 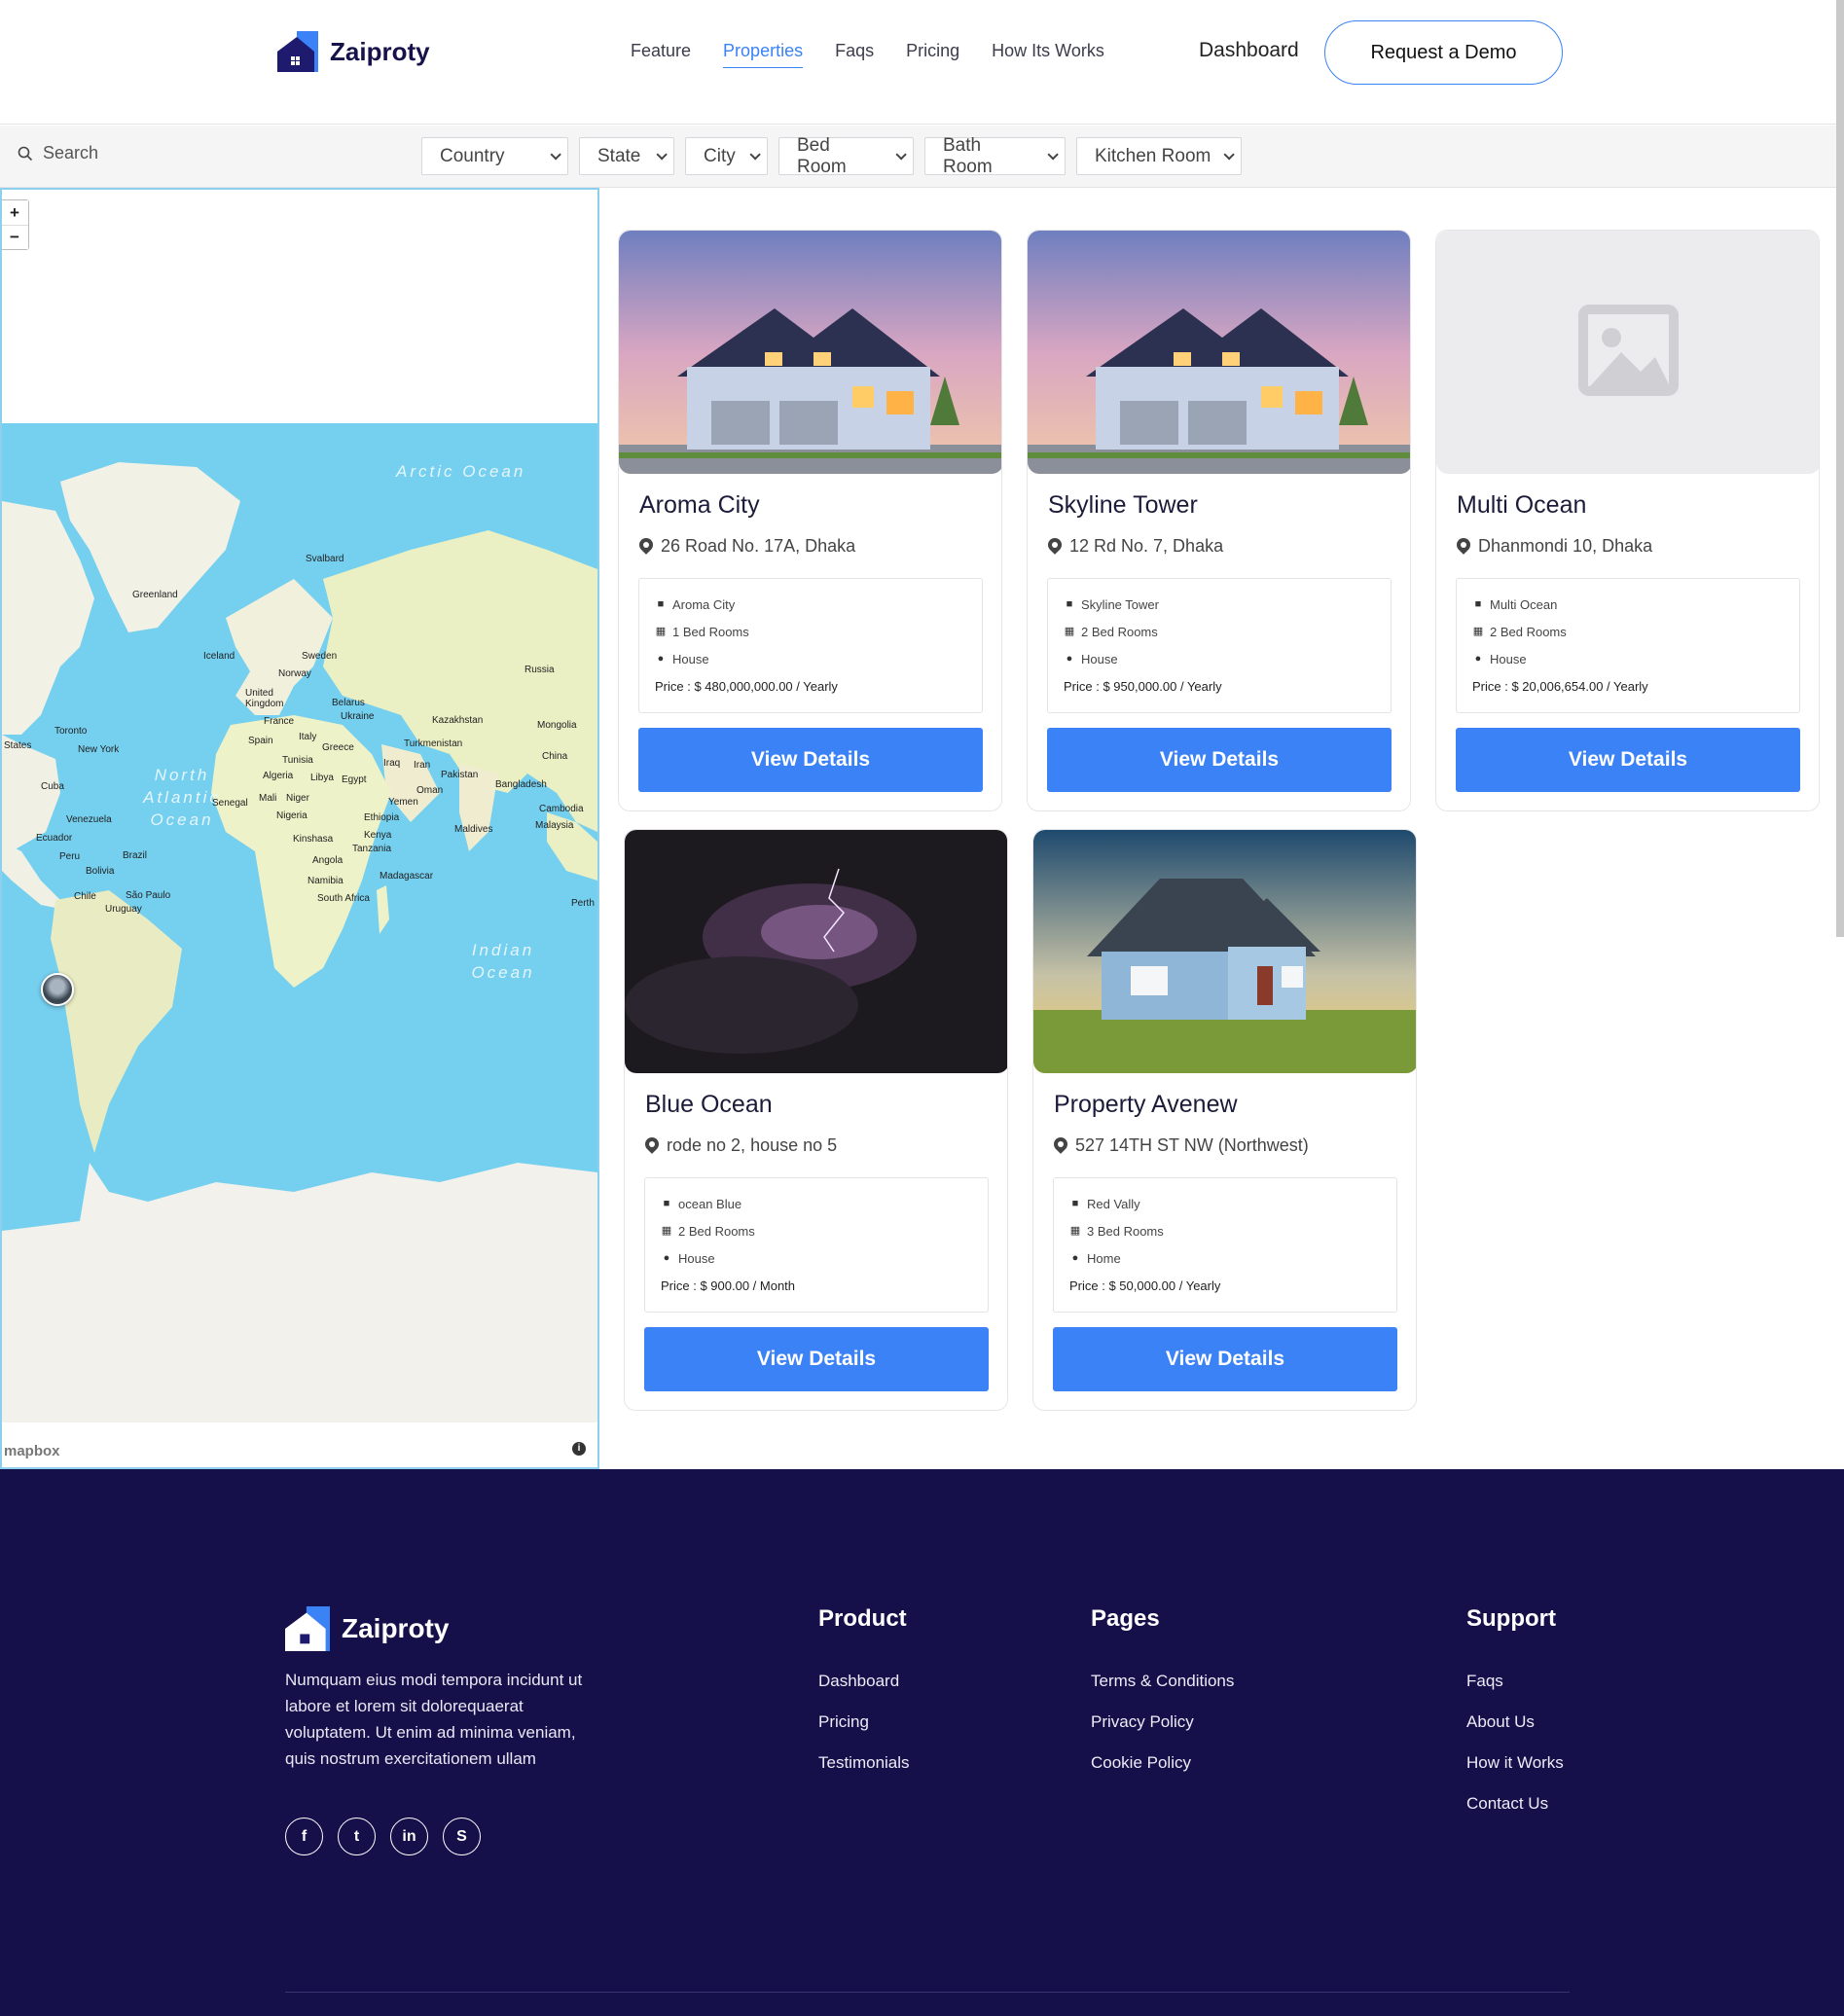 I want to click on select-label: Kitchen Room, so click(x=1153, y=155).